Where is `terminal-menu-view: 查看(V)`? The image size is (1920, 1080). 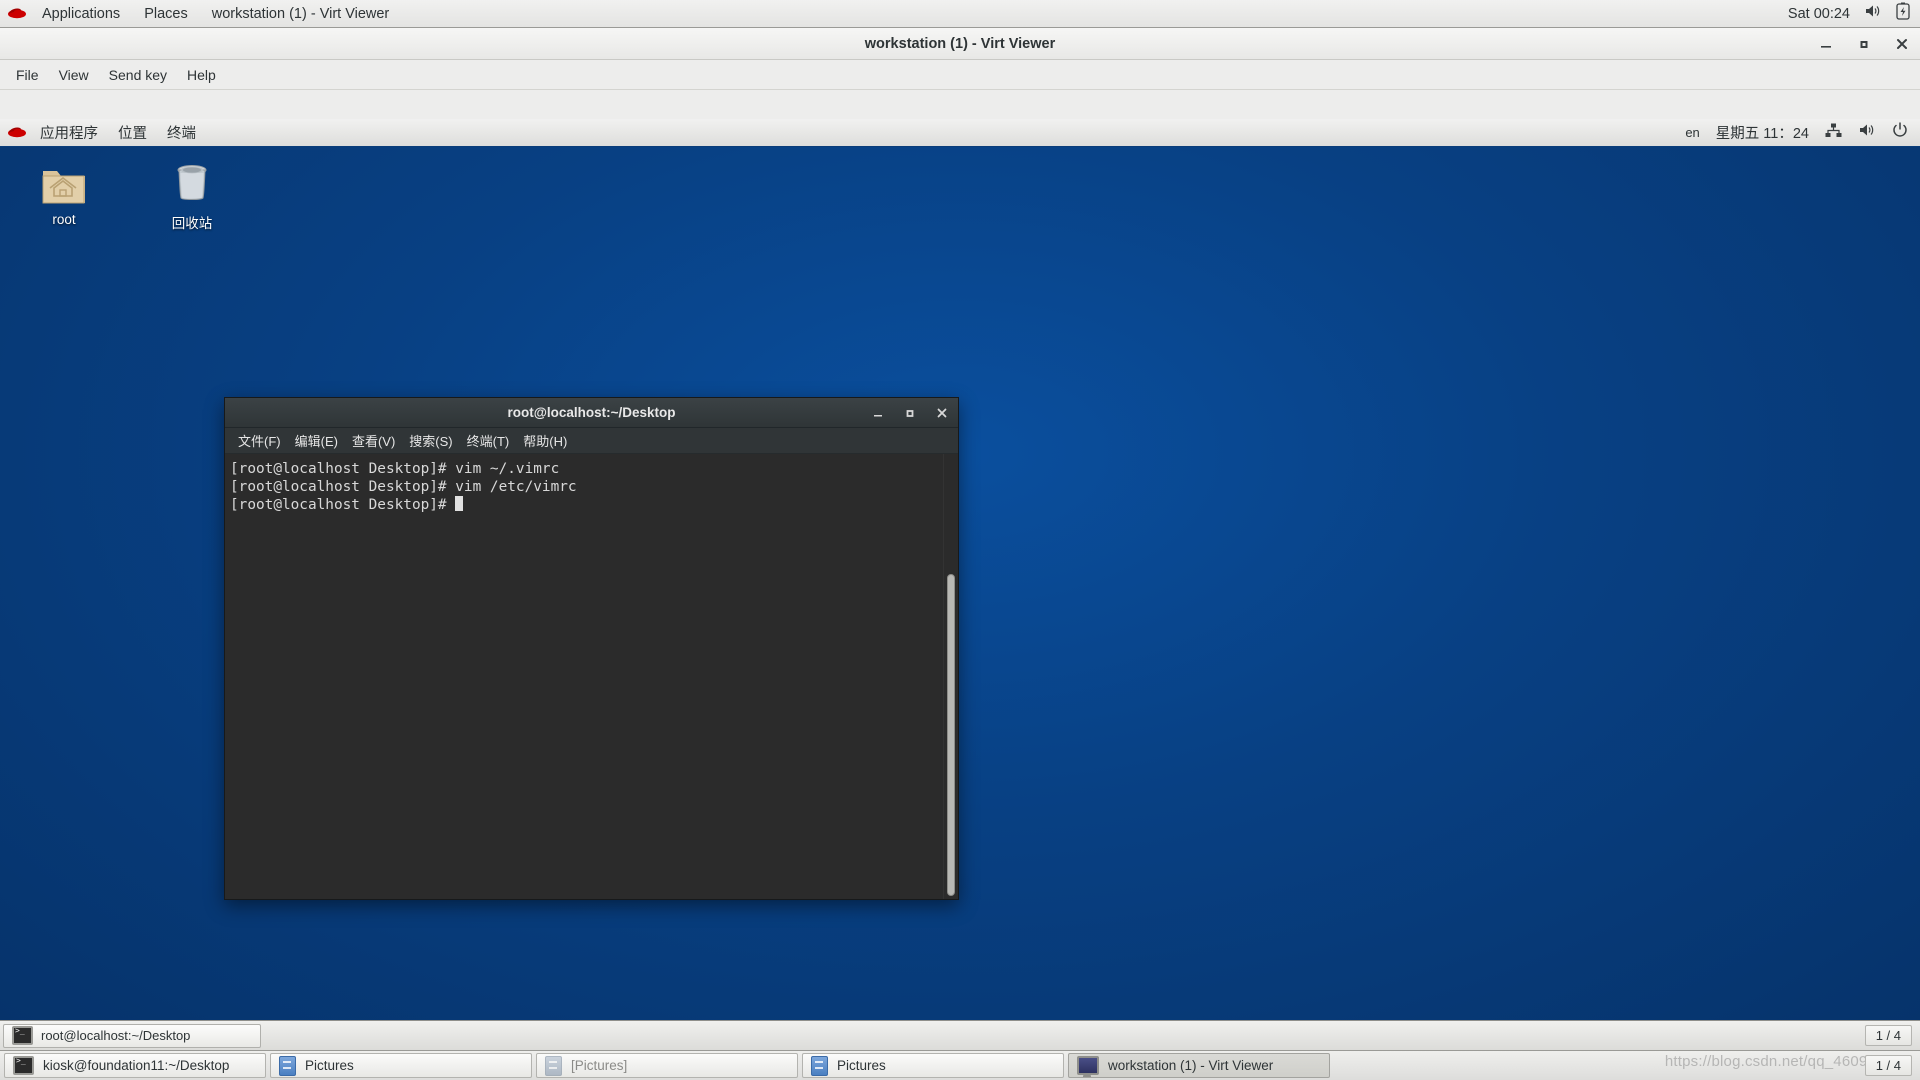
terminal-menu-view: 查看(V) is located at coordinates (373, 440).